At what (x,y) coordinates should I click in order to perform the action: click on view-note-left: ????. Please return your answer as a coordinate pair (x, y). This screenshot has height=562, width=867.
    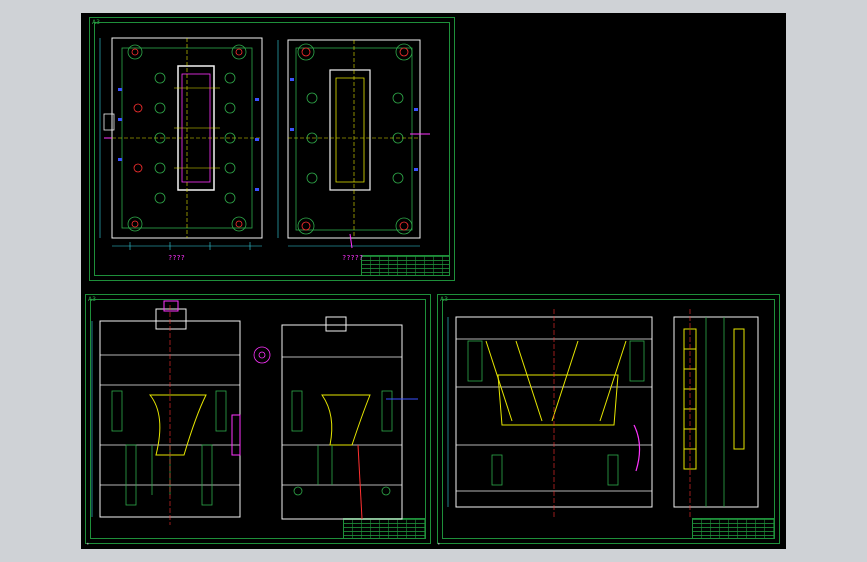
    Looking at the image, I should click on (176, 258).